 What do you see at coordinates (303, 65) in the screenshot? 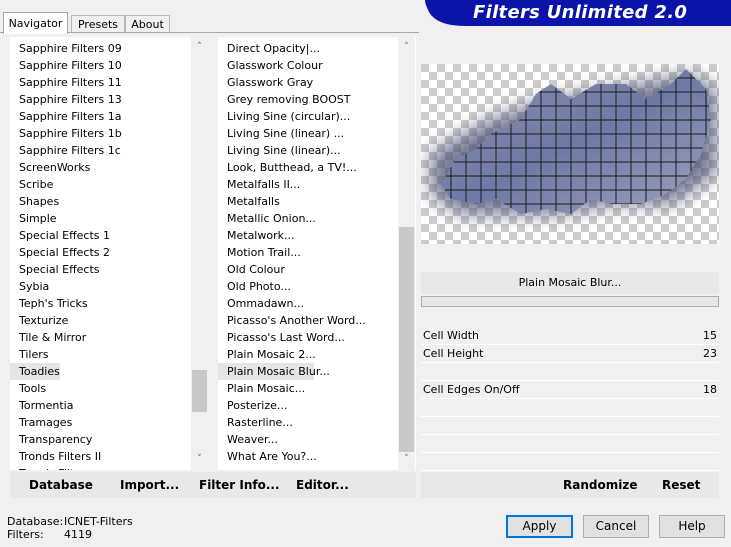
I see `list-item: Glasswork Colour` at bounding box center [303, 65].